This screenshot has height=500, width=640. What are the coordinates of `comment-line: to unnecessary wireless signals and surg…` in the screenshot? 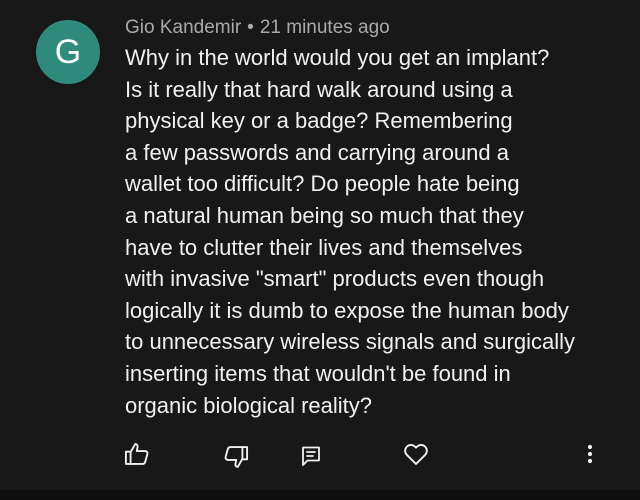 It's located at (350, 342).